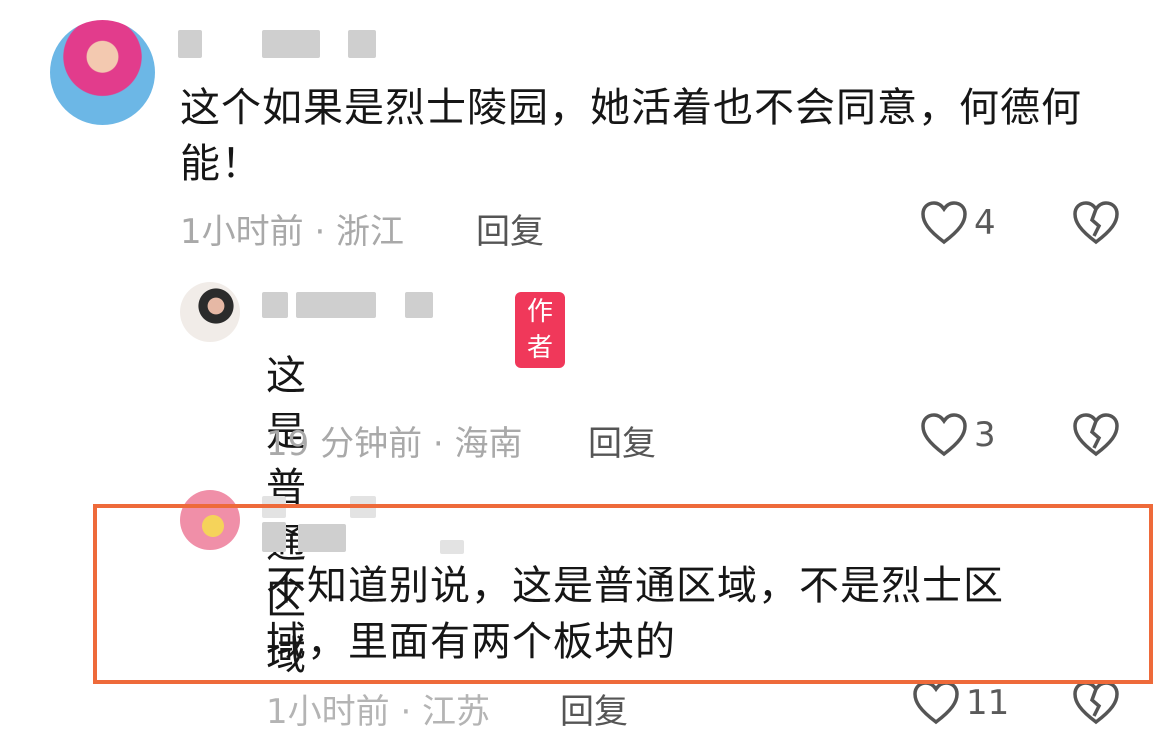 The width and height of the screenshot is (1170, 740). I want to click on author-badge: 作者, so click(540, 330).